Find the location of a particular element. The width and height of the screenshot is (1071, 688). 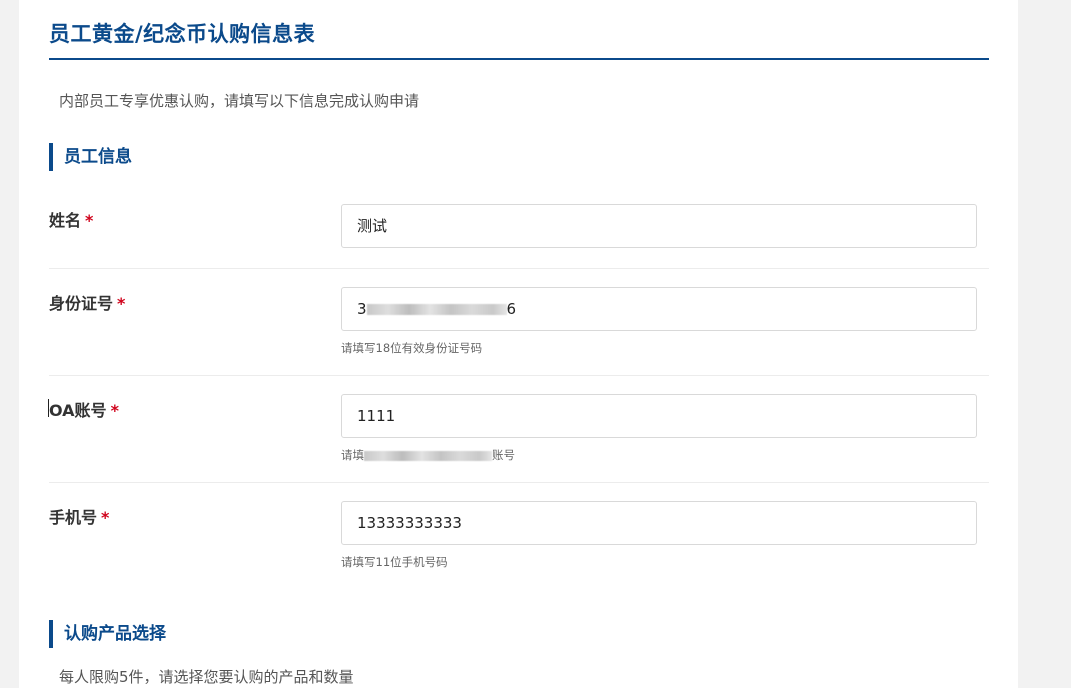

oa-label: OA账号 * is located at coordinates (84, 409).